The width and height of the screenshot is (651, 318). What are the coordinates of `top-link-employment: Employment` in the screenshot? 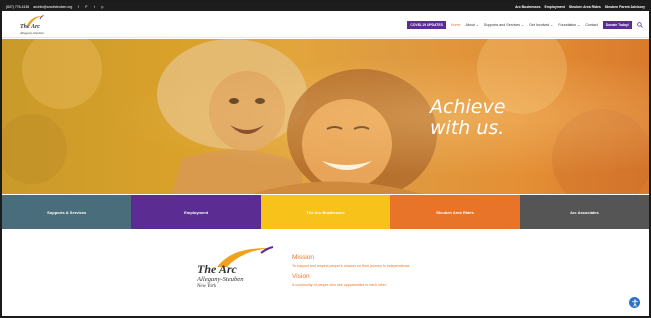 It's located at (555, 7).